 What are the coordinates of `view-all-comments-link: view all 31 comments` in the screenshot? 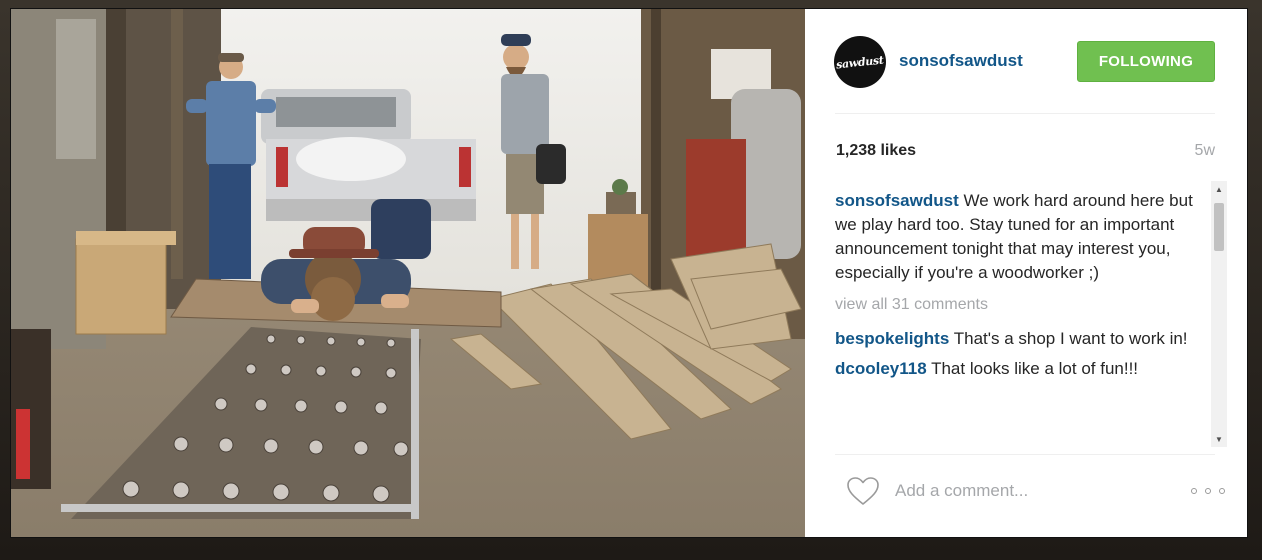 It's located at (1015, 305).